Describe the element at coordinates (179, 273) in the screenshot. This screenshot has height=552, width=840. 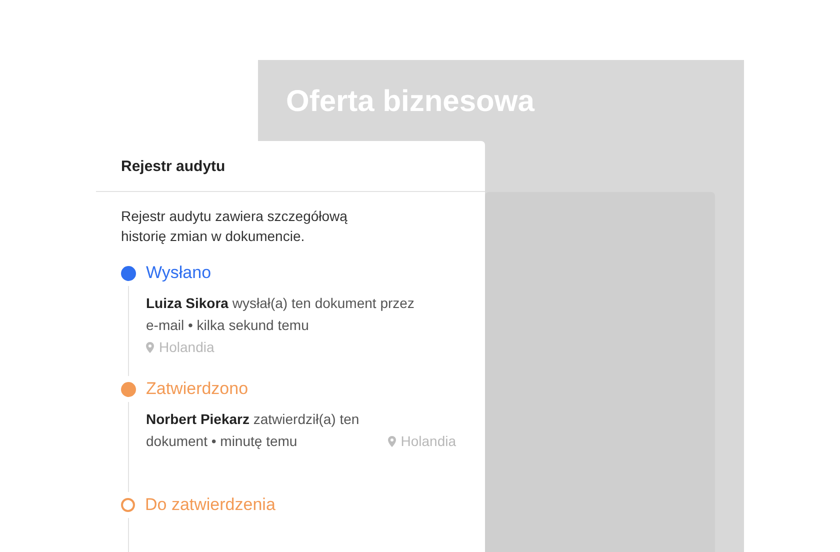
I see `status-label: Wysłano` at that location.